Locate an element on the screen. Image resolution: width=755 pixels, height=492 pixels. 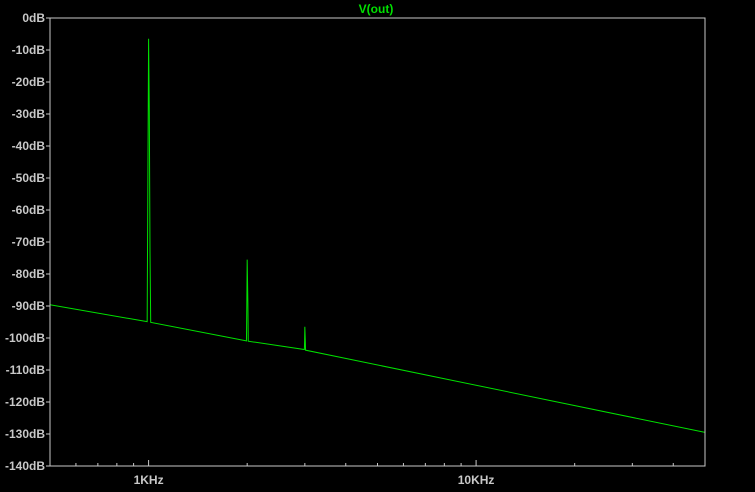
y-tick-label: -40dB is located at coordinates (29, 146).